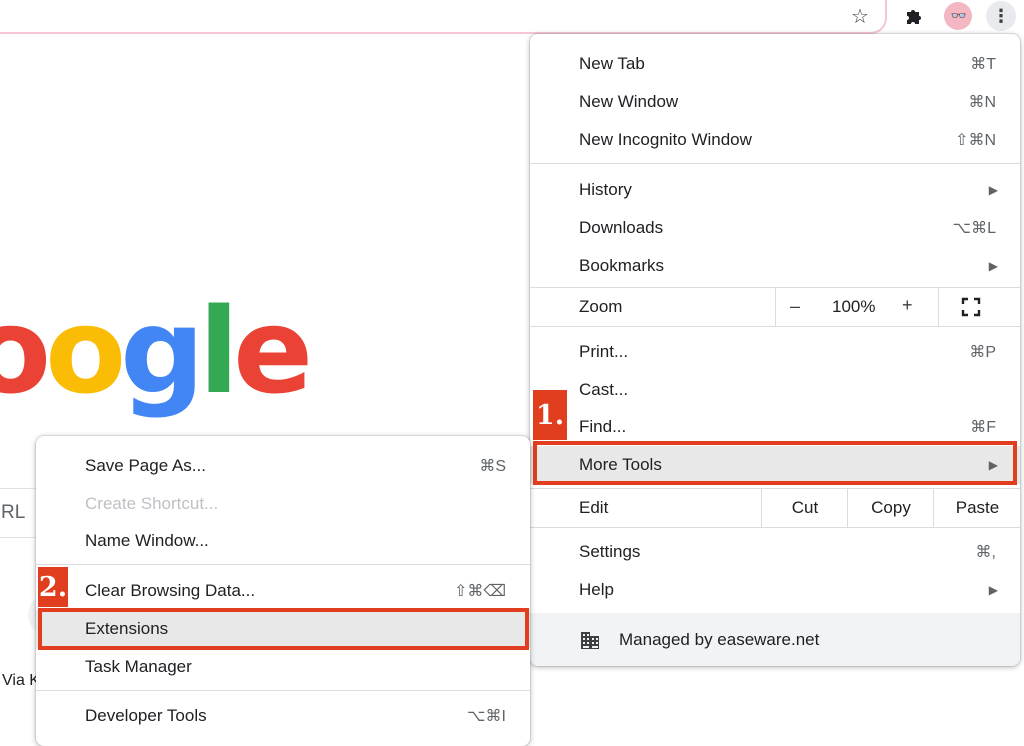 The height and width of the screenshot is (746, 1024). What do you see at coordinates (775, 590) in the screenshot?
I see `menu-item-help: Help ▶` at bounding box center [775, 590].